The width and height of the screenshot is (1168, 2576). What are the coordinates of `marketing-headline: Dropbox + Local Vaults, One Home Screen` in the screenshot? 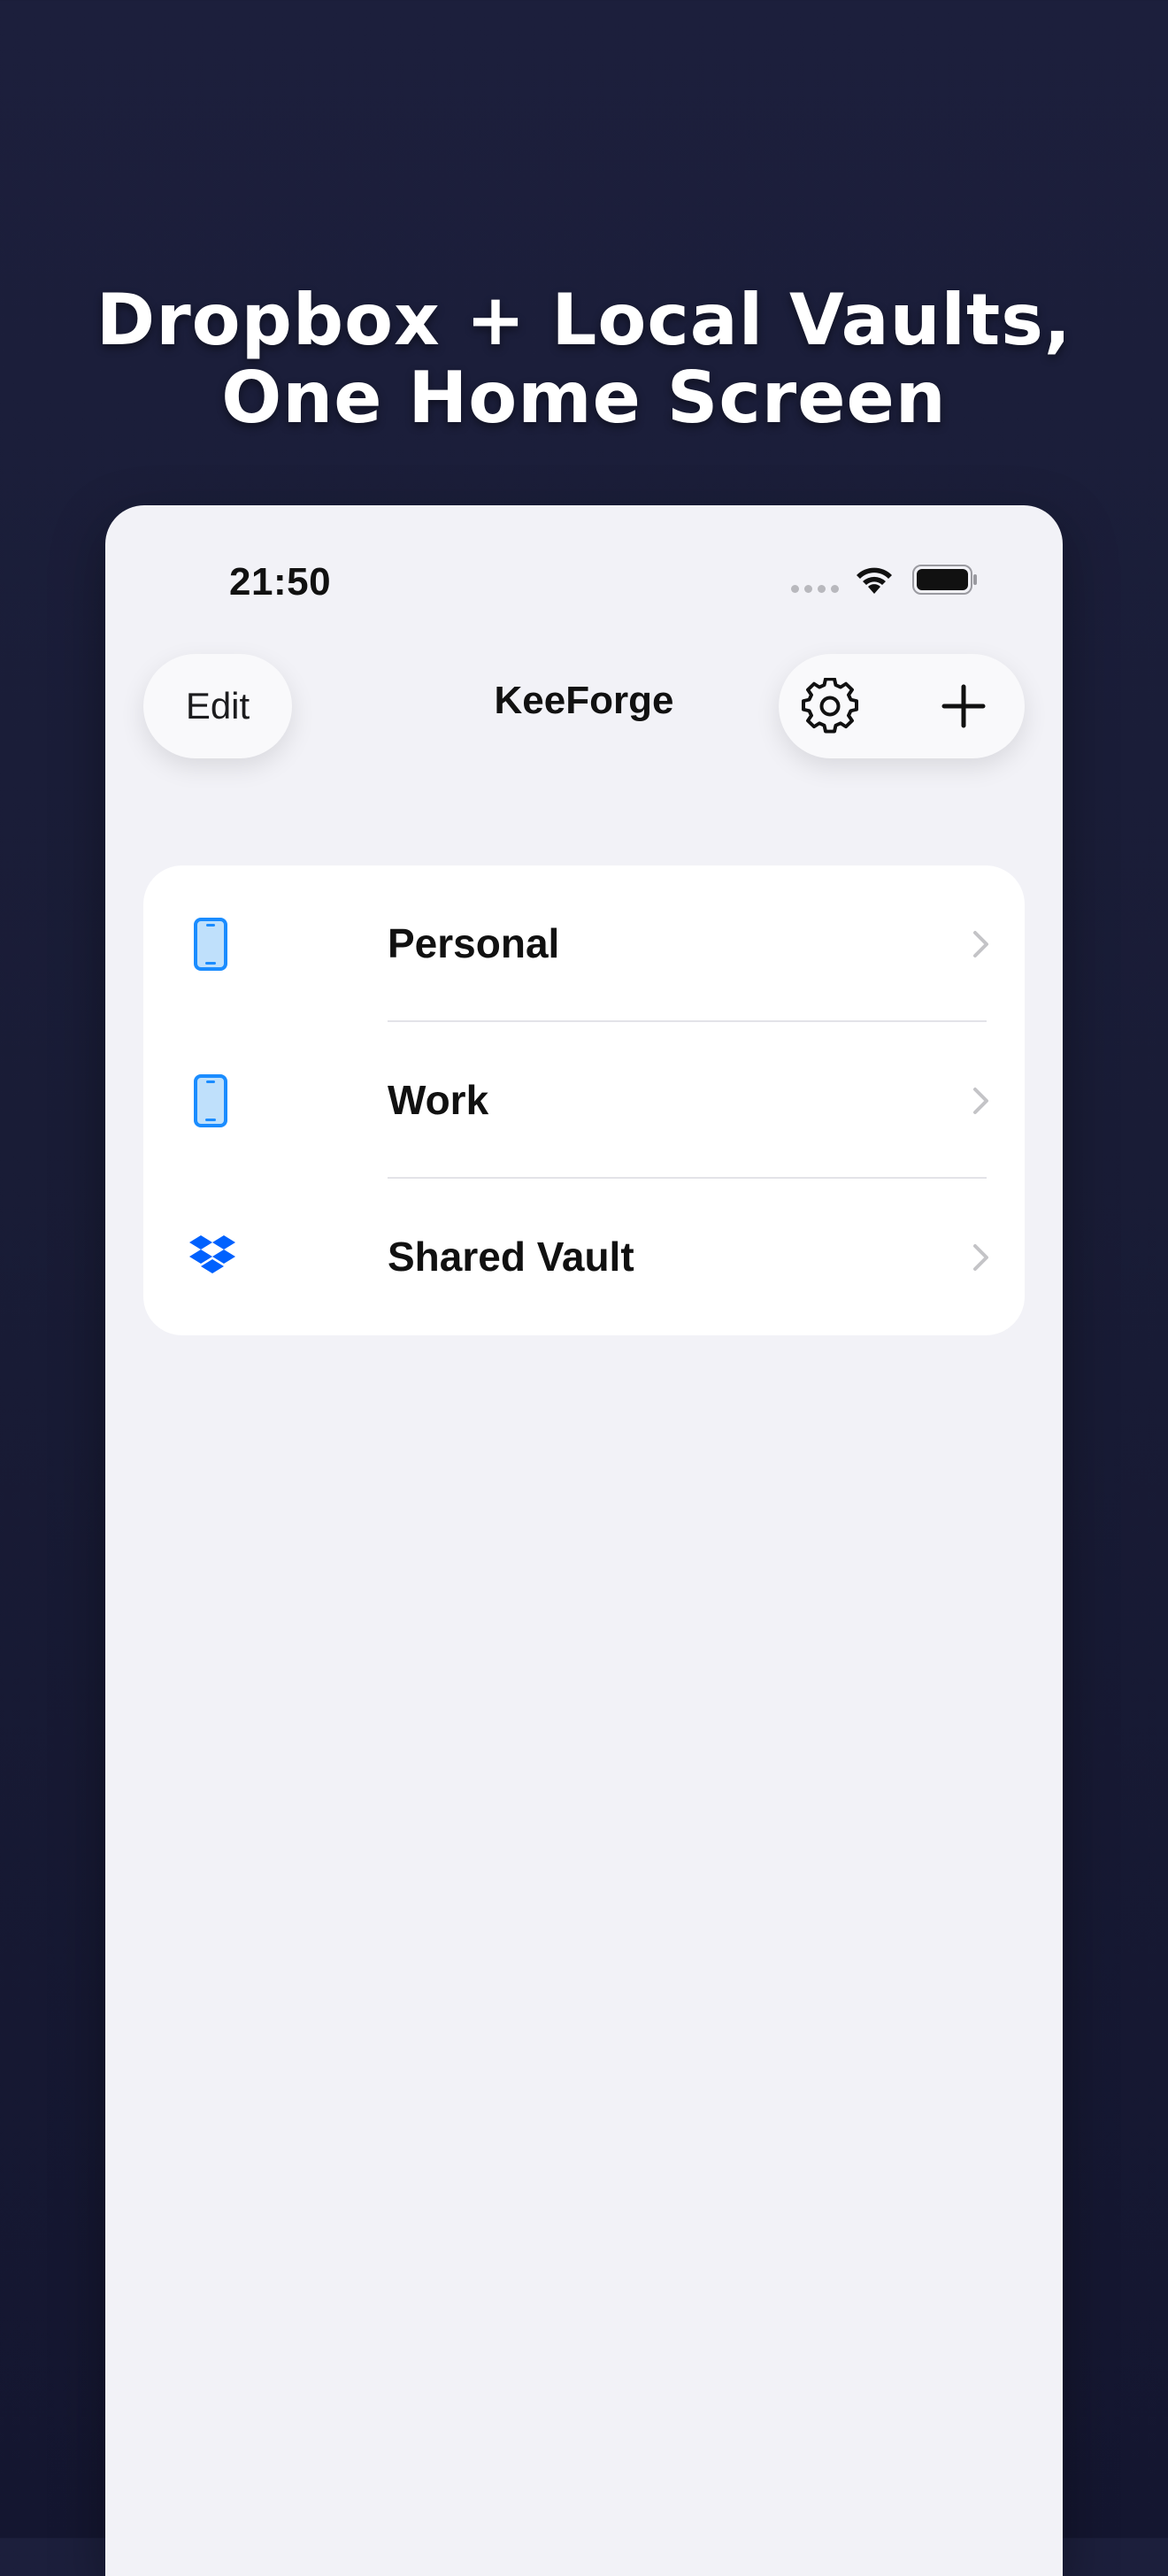 It's located at (584, 359).